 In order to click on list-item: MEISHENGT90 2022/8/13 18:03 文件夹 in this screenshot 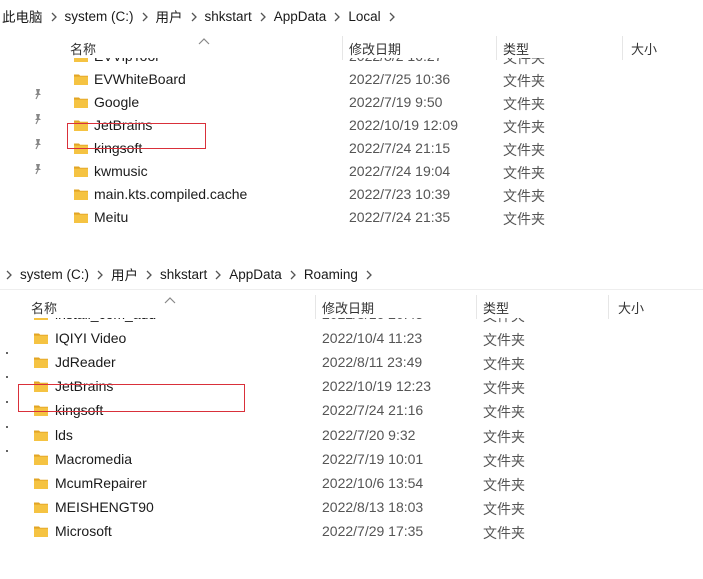, I will do `click(361, 507)`.